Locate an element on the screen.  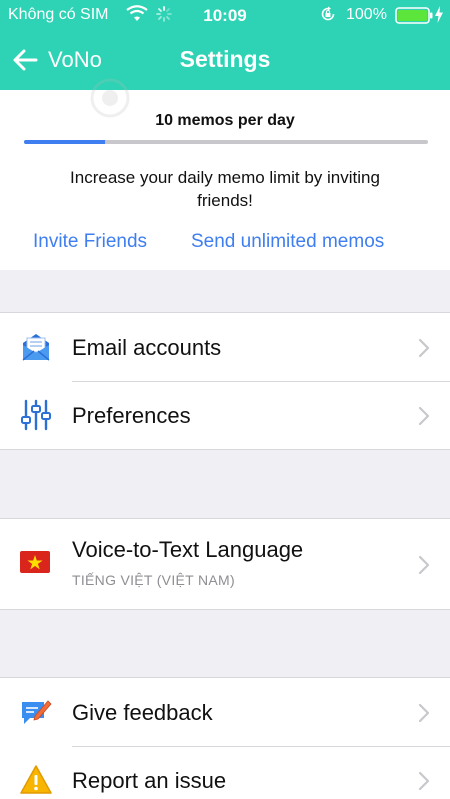
watermark-logo is located at coordinates (110, 98).